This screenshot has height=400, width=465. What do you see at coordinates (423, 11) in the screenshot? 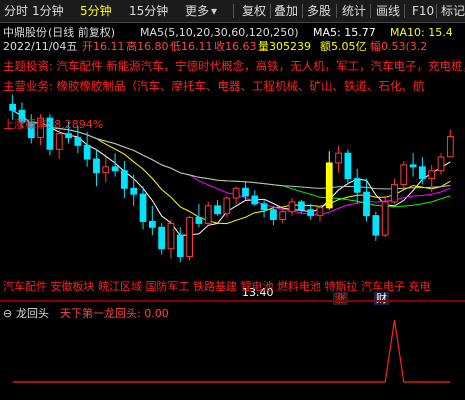
I see `tab-f10: F10` at bounding box center [423, 11].